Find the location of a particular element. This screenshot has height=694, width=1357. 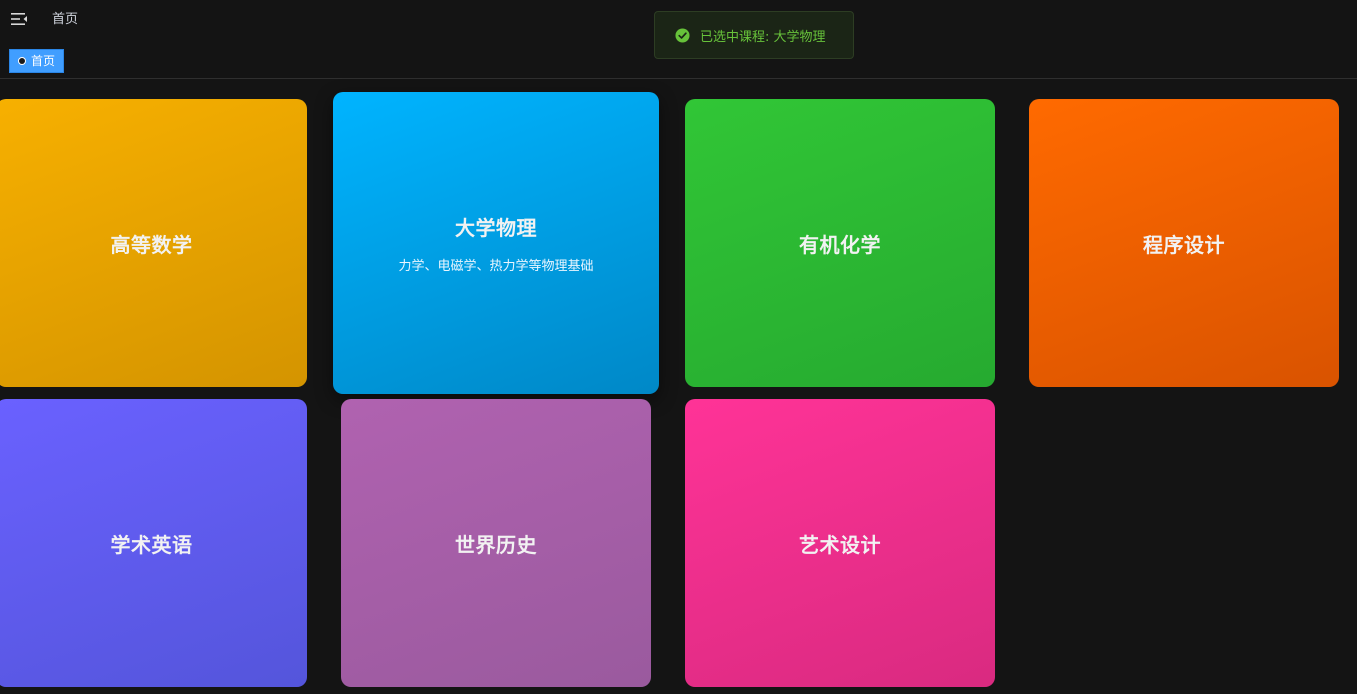

course-title: 学术英语 is located at coordinates (151, 544).